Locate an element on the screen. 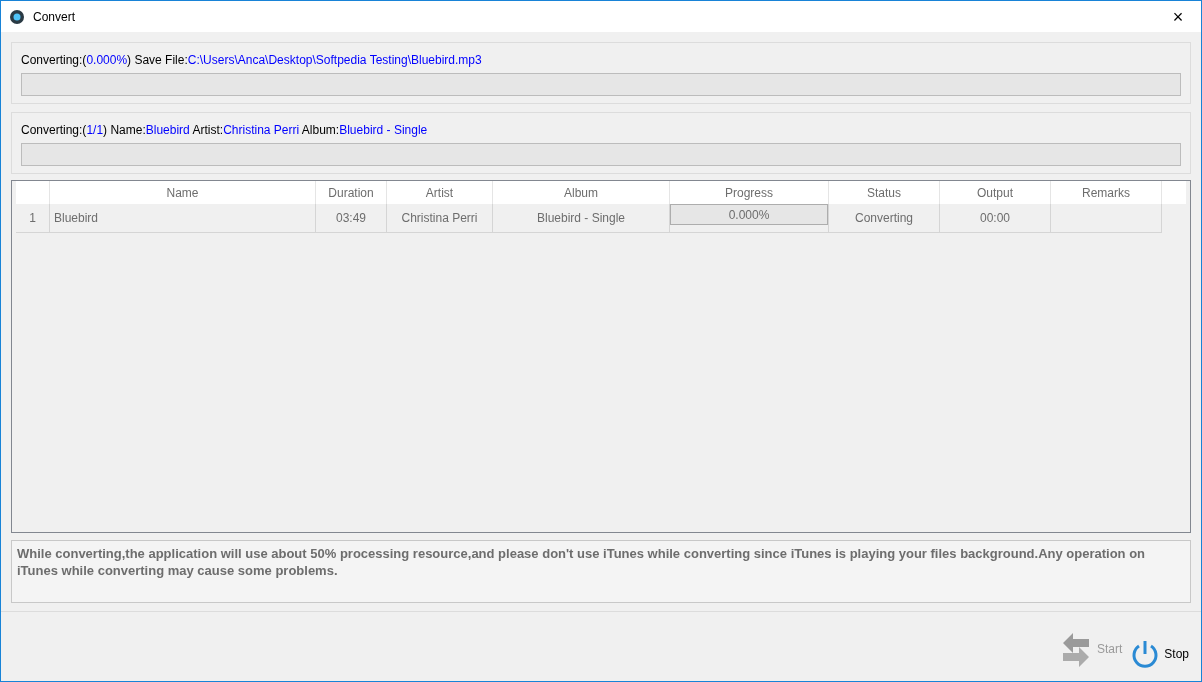  app-icon is located at coordinates (17, 16).